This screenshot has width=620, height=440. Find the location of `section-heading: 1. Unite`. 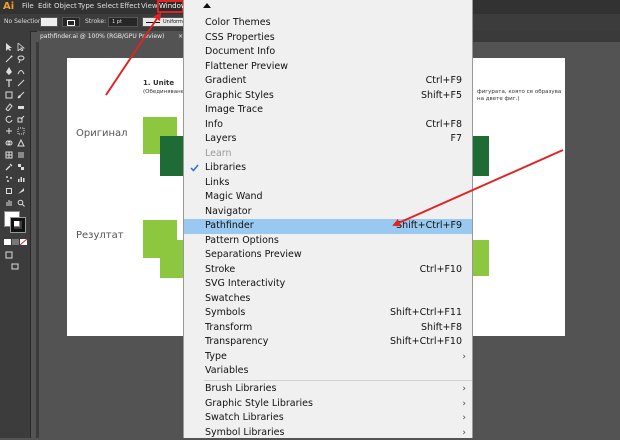

section-heading: 1. Unite is located at coordinates (158, 83).